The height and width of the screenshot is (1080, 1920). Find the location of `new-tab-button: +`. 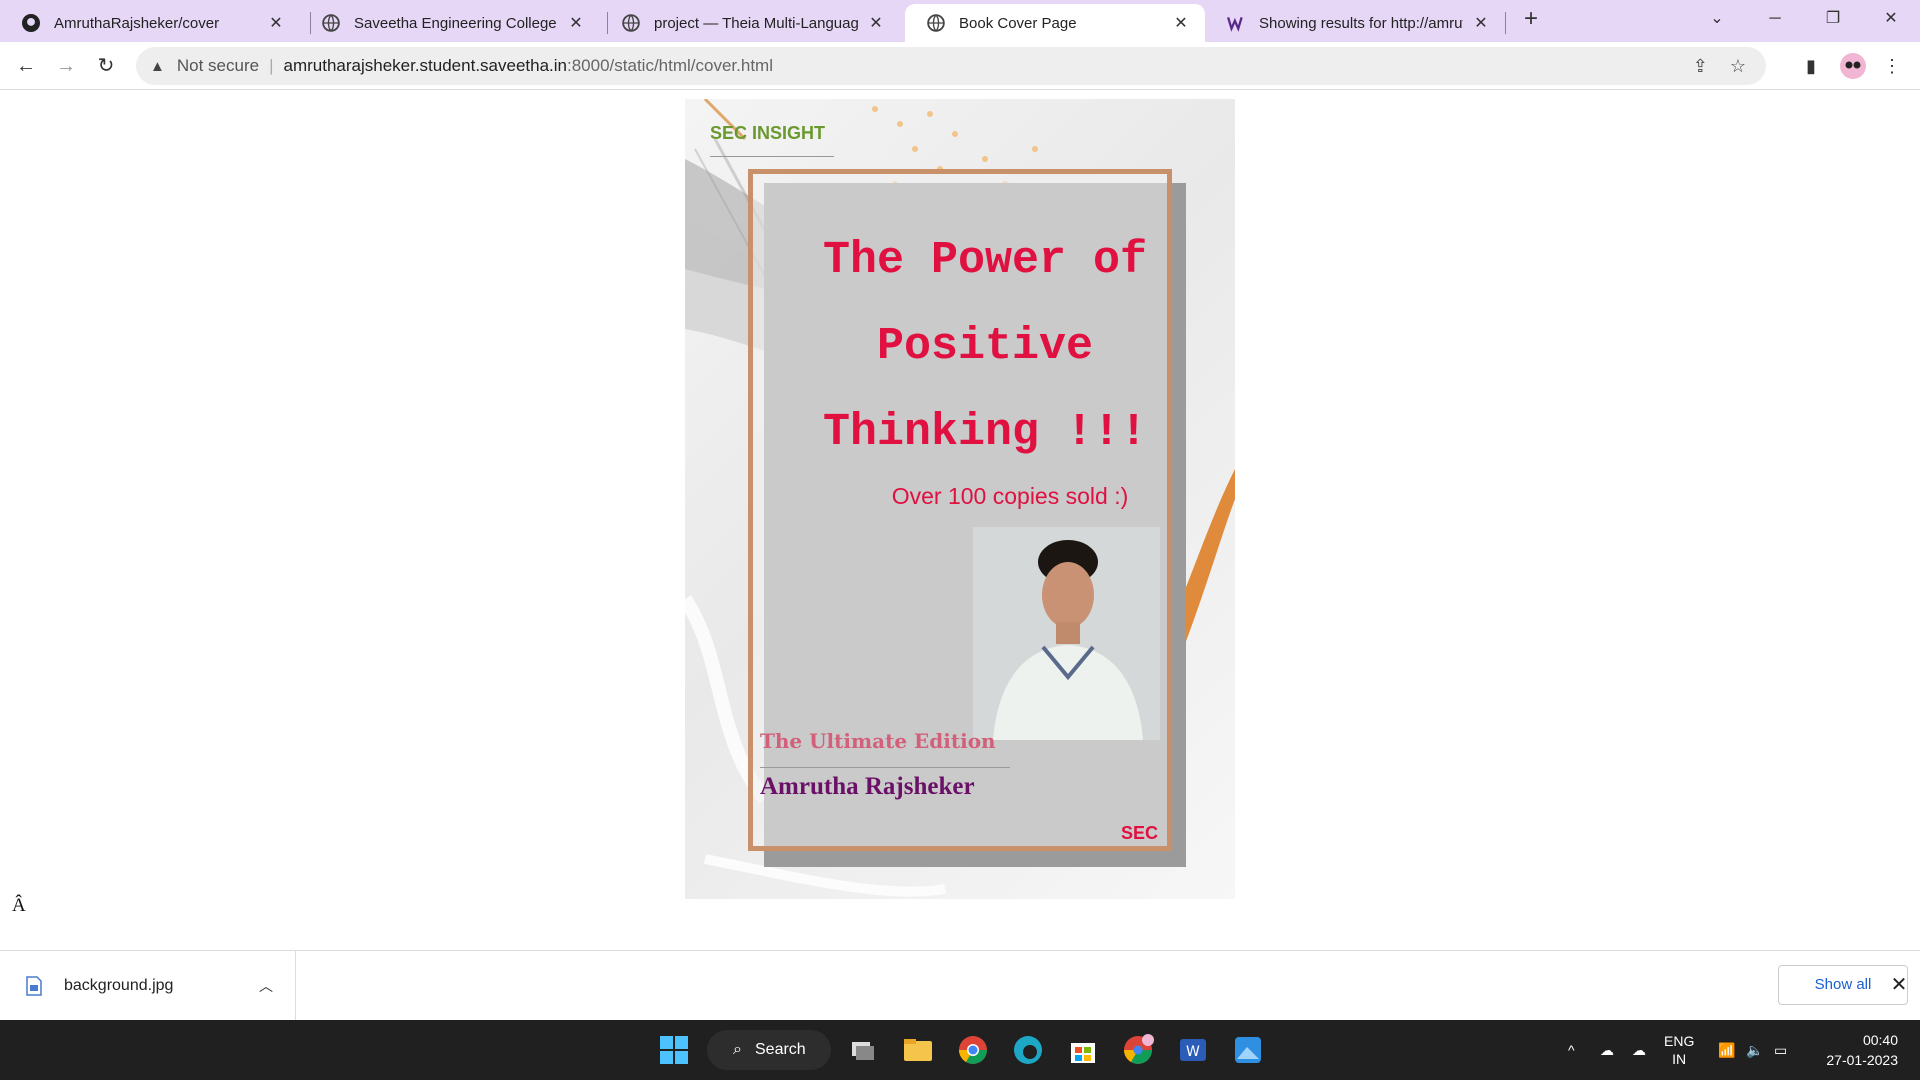

new-tab-button: + is located at coordinates (1531, 19).